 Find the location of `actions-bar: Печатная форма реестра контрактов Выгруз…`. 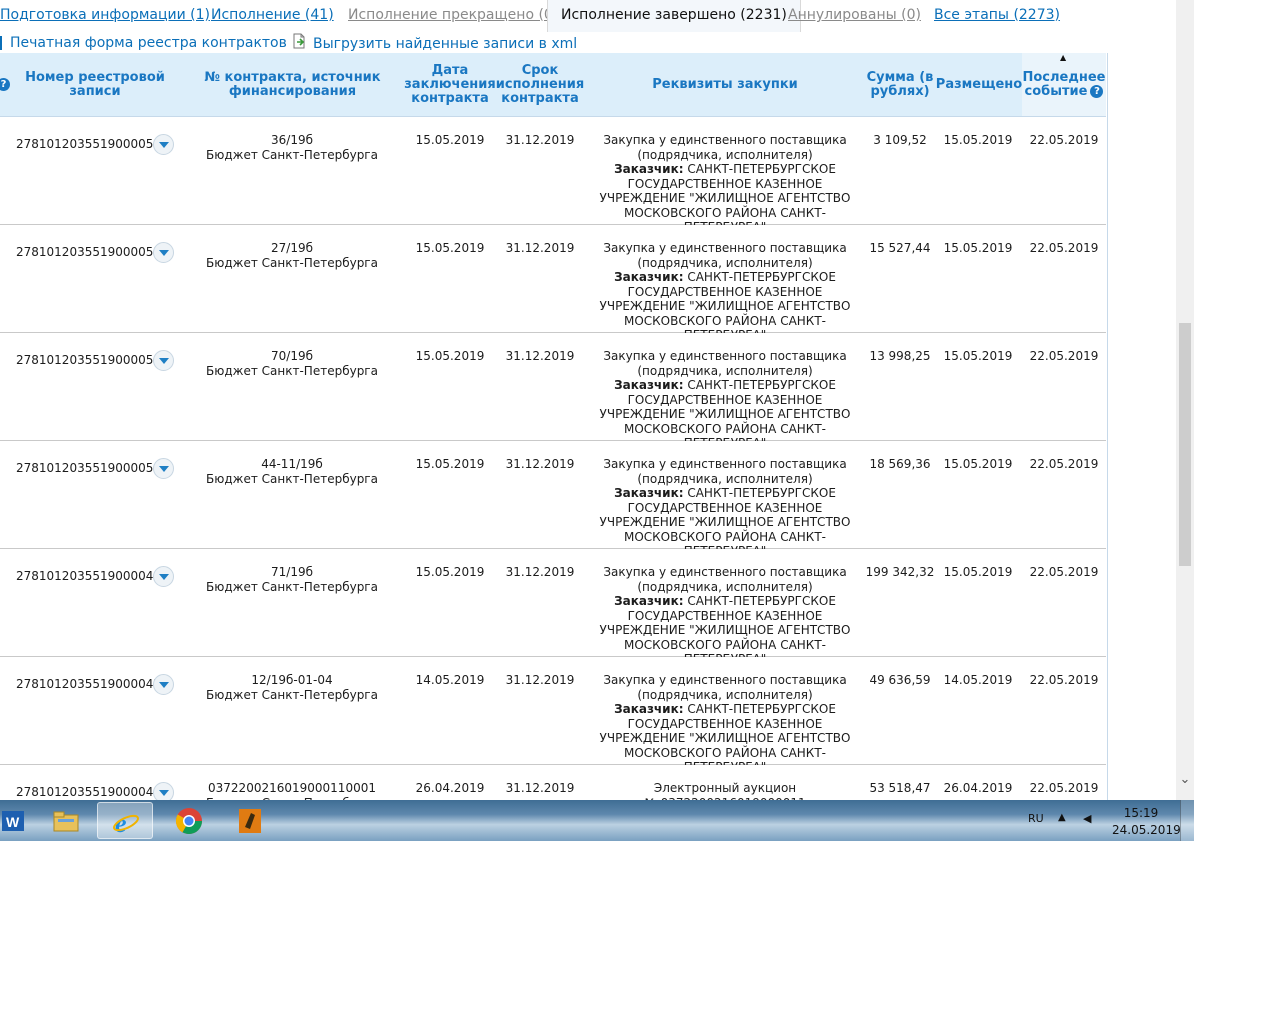

actions-bar: Печатная форма реестра контрактов Выгруз… is located at coordinates (550, 43).